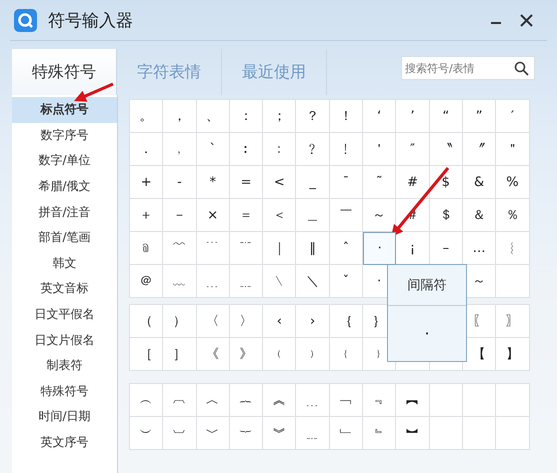 The width and height of the screenshot is (557, 473). What do you see at coordinates (279, 400) in the screenshot?
I see `symbol-cell: ︽` at bounding box center [279, 400].